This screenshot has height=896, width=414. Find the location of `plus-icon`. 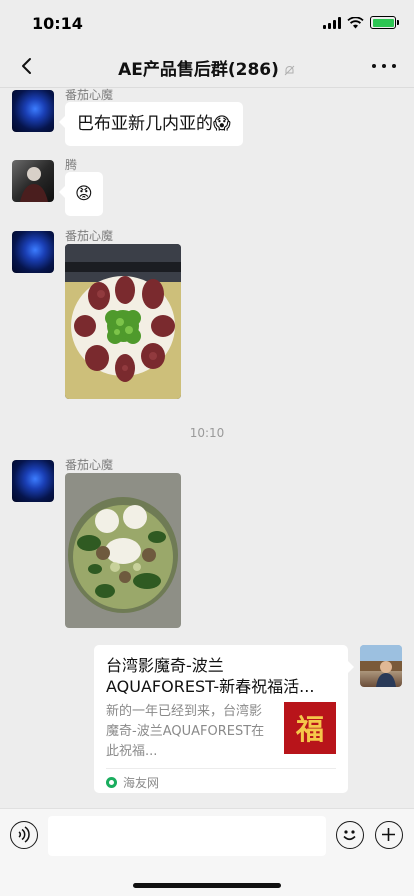

plus-icon is located at coordinates (388, 834).